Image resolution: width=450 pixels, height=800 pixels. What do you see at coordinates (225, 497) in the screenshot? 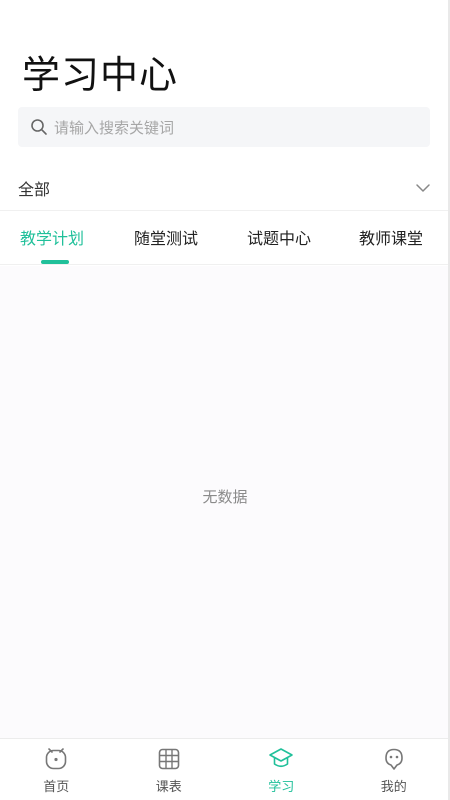
I see `empty-state-text: 无数据` at bounding box center [225, 497].